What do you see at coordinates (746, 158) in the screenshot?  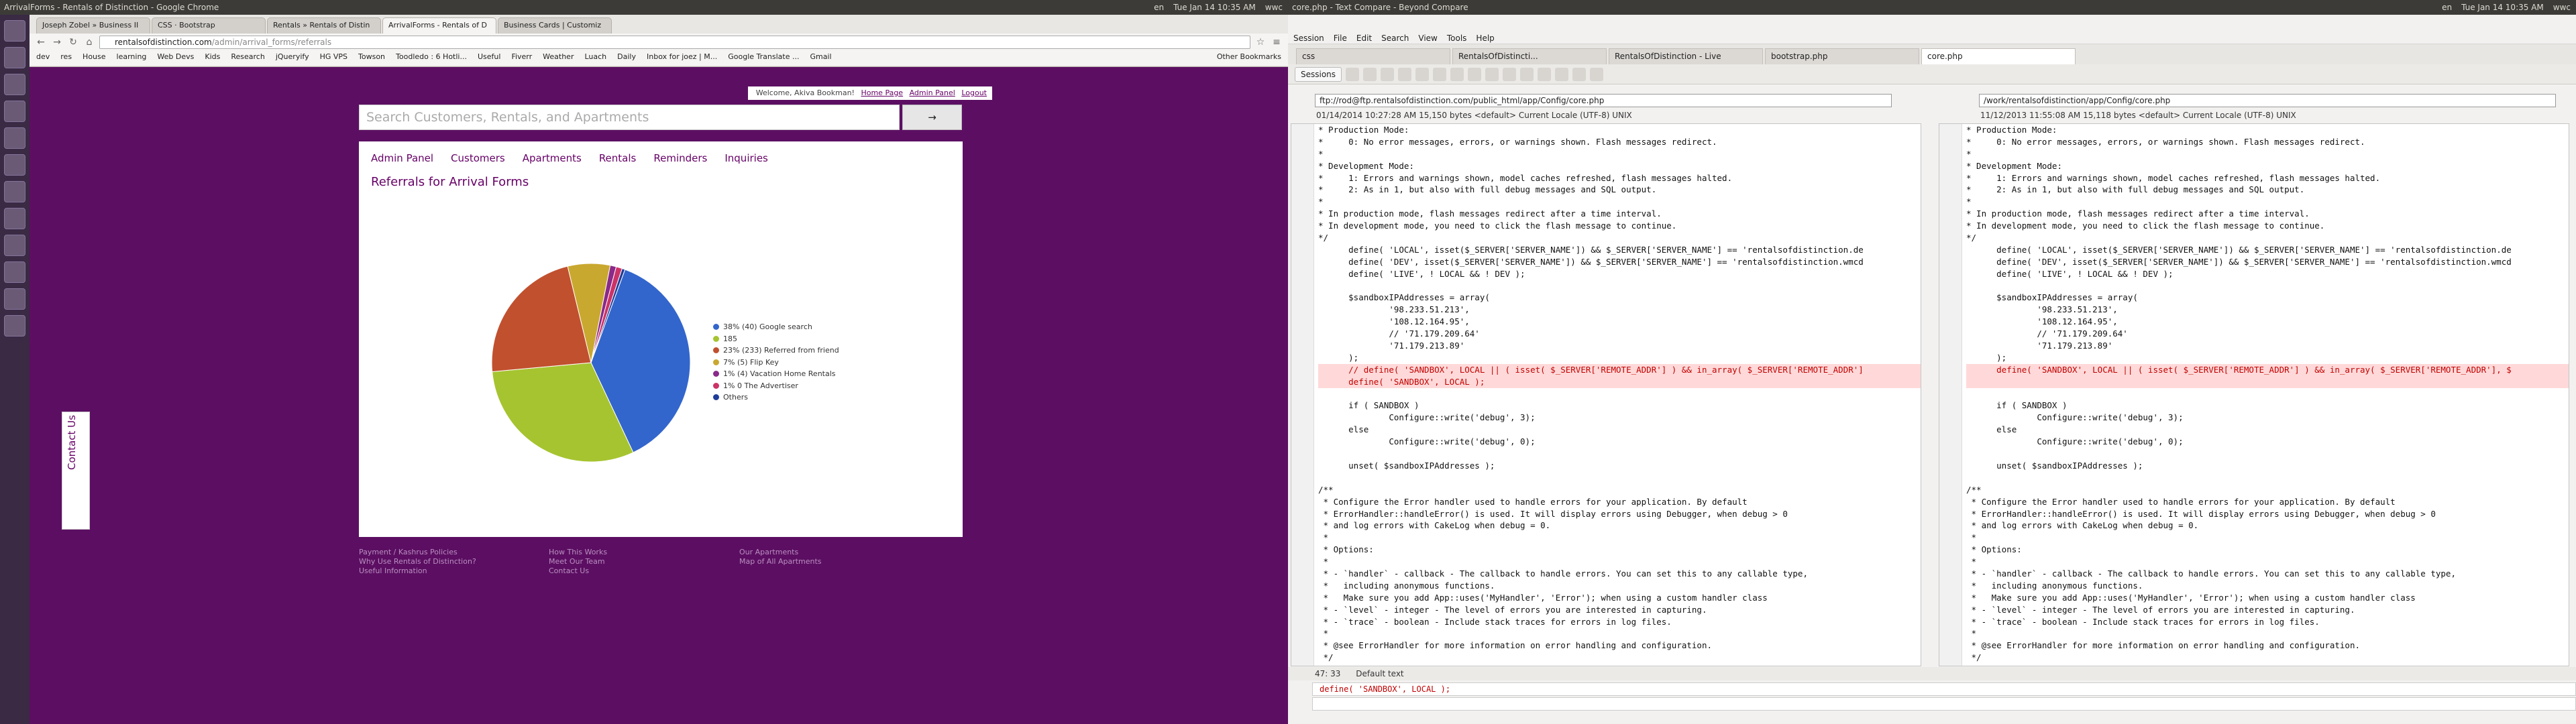 I see `menu-inquiries: Inquiries` at bounding box center [746, 158].